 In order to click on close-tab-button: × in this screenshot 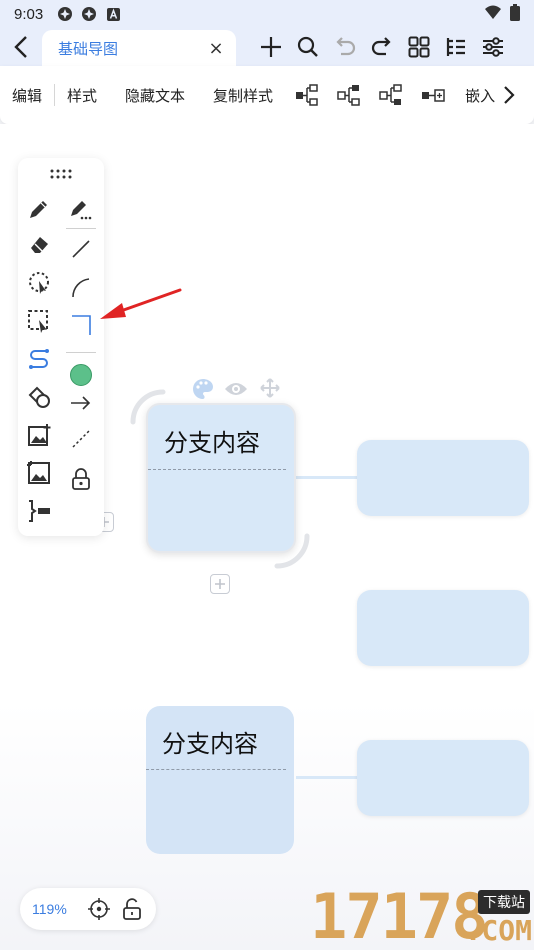, I will do `click(216, 48)`.